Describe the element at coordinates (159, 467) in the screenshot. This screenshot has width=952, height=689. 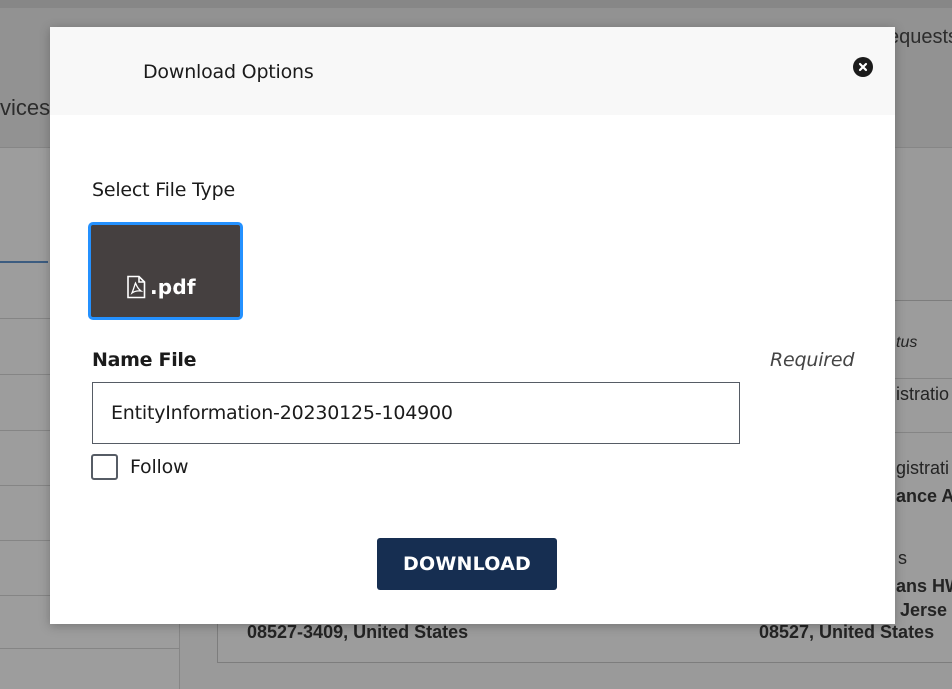
I see `follow-label: Follow` at that location.